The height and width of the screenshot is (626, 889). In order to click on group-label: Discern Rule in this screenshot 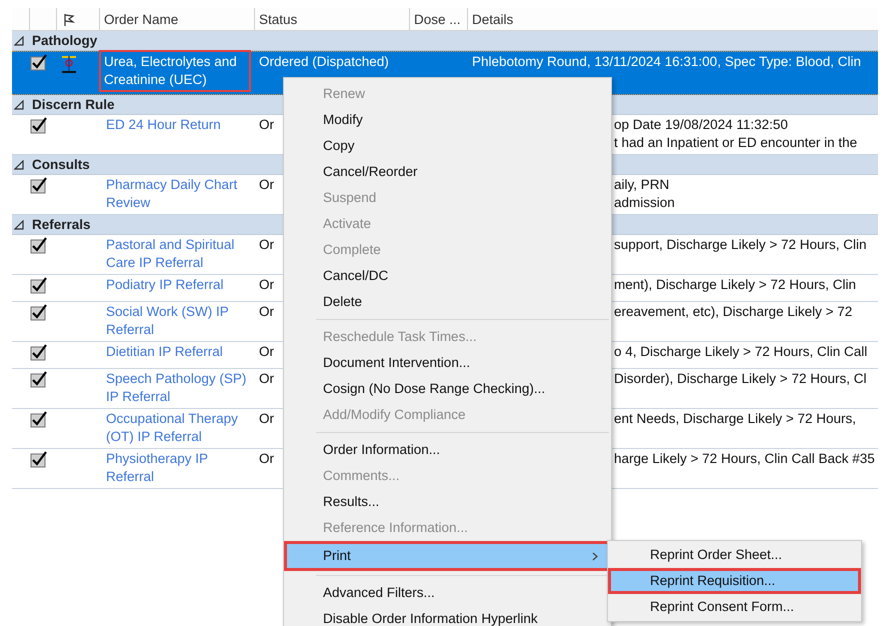, I will do `click(73, 104)`.